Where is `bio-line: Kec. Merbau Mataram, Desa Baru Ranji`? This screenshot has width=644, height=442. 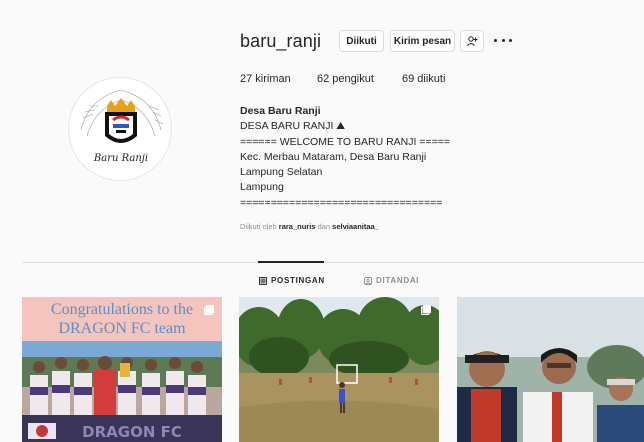 bio-line: Kec. Merbau Mataram, Desa Baru Ranji is located at coordinates (333, 156).